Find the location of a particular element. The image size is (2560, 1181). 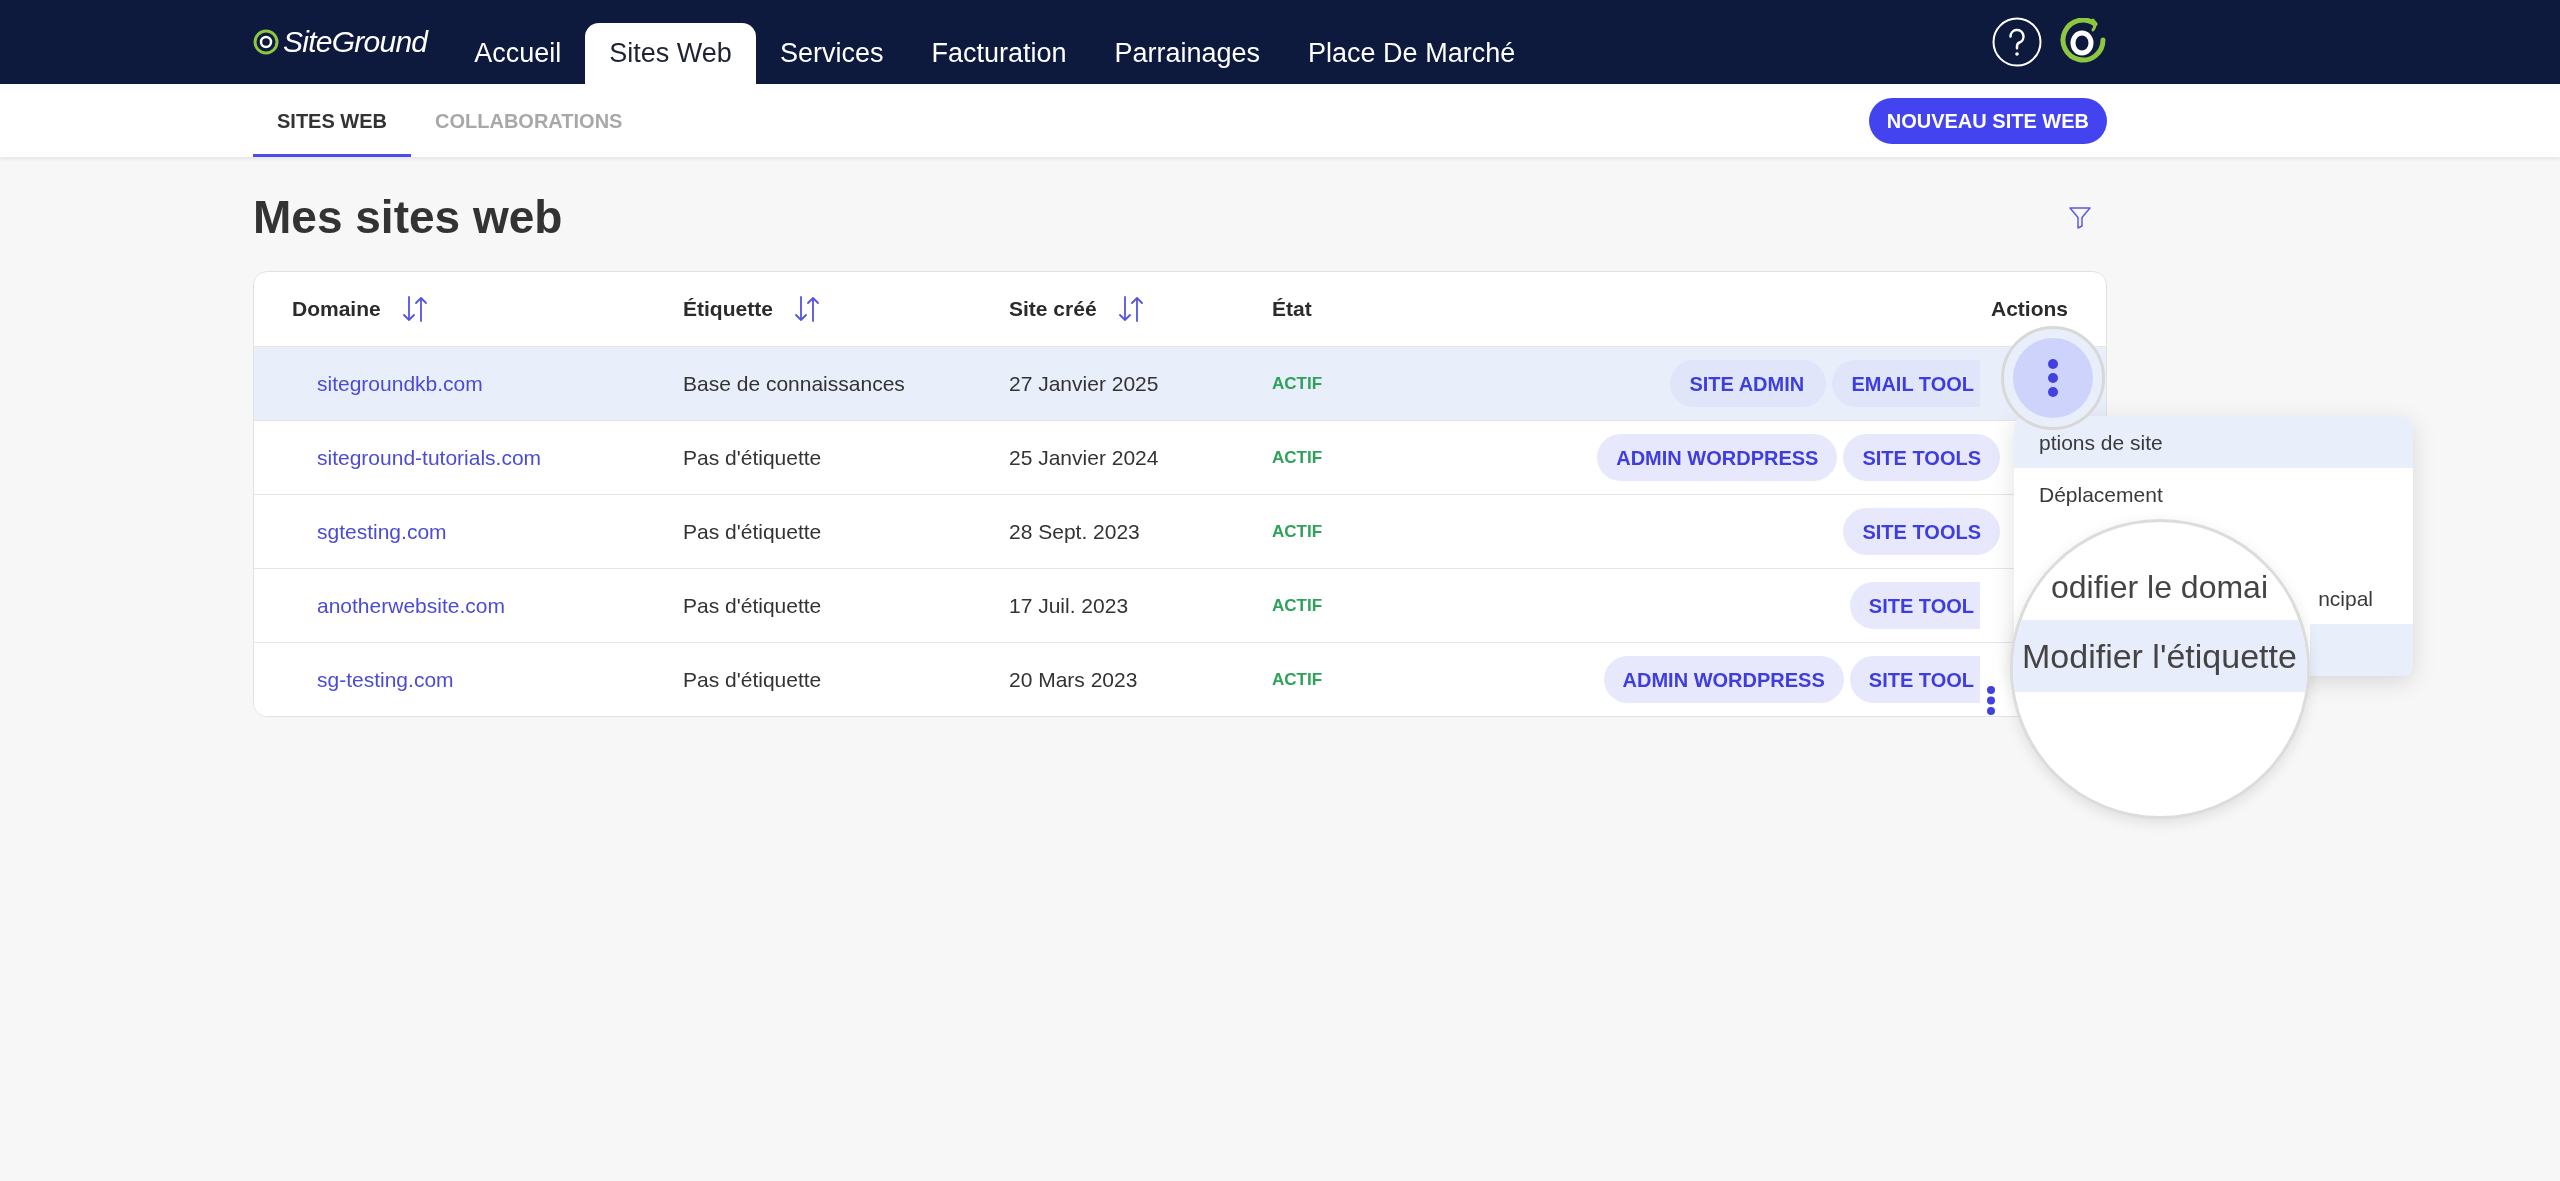

nav-tab: Facturation is located at coordinates (999, 53).